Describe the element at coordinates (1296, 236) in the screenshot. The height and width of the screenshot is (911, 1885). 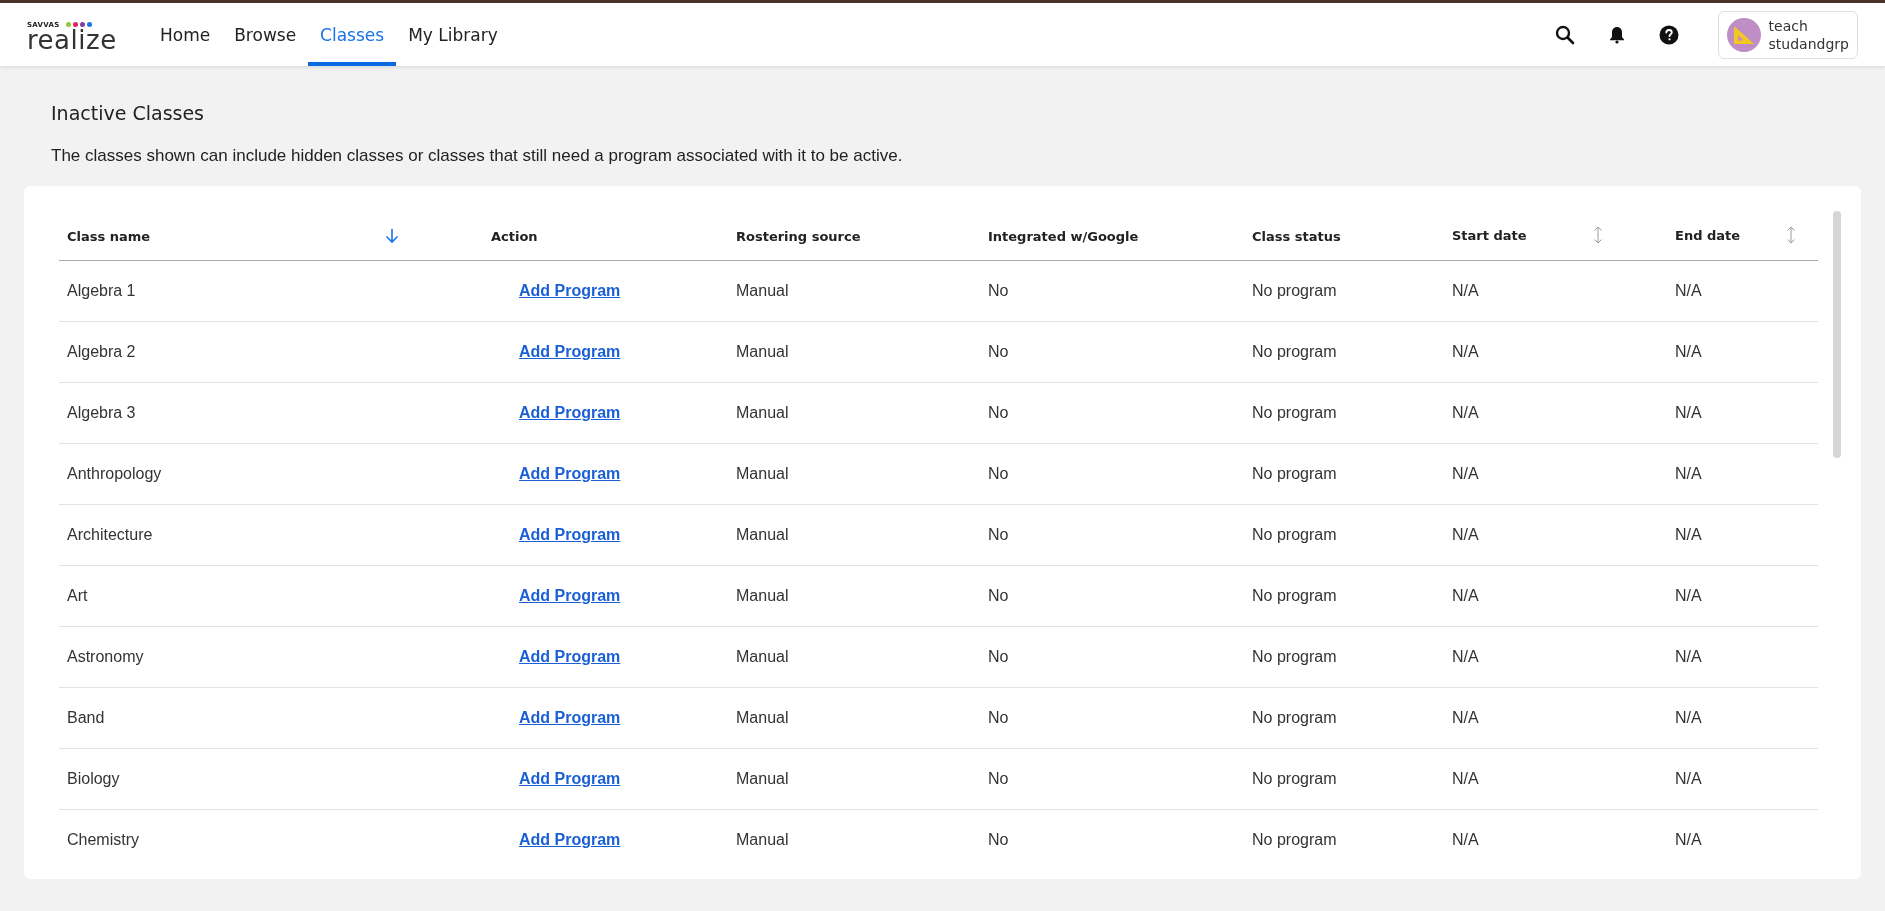
I see `column-header: Class status` at that location.